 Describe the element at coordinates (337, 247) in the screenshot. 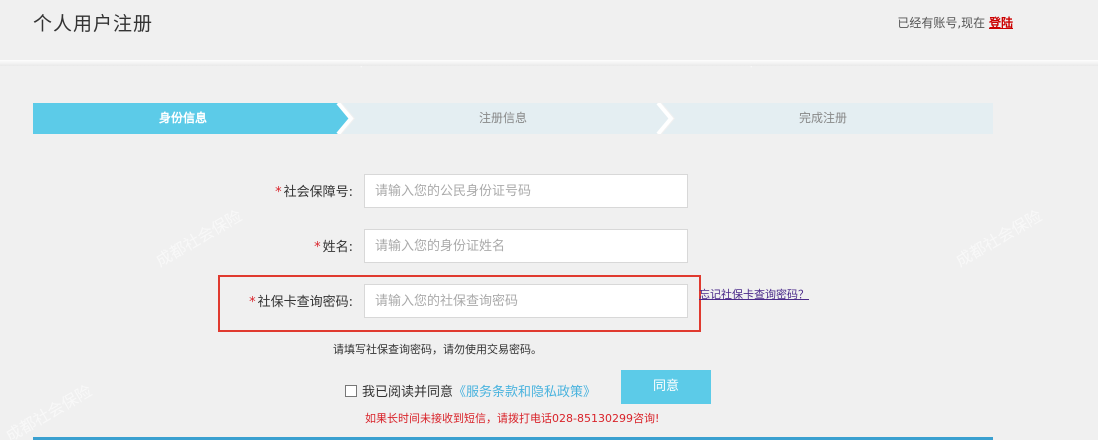

I see `name-label-text: 姓名:` at that location.